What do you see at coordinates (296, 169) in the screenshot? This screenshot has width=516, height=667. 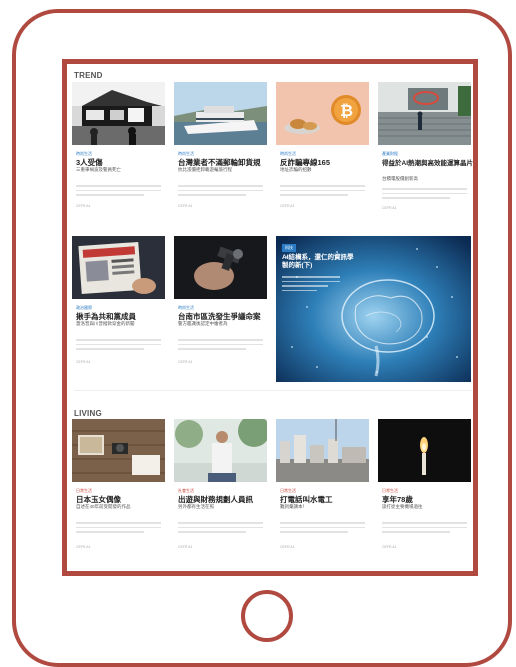 I see `article-subtitle: 地址詐騙的招數` at bounding box center [296, 169].